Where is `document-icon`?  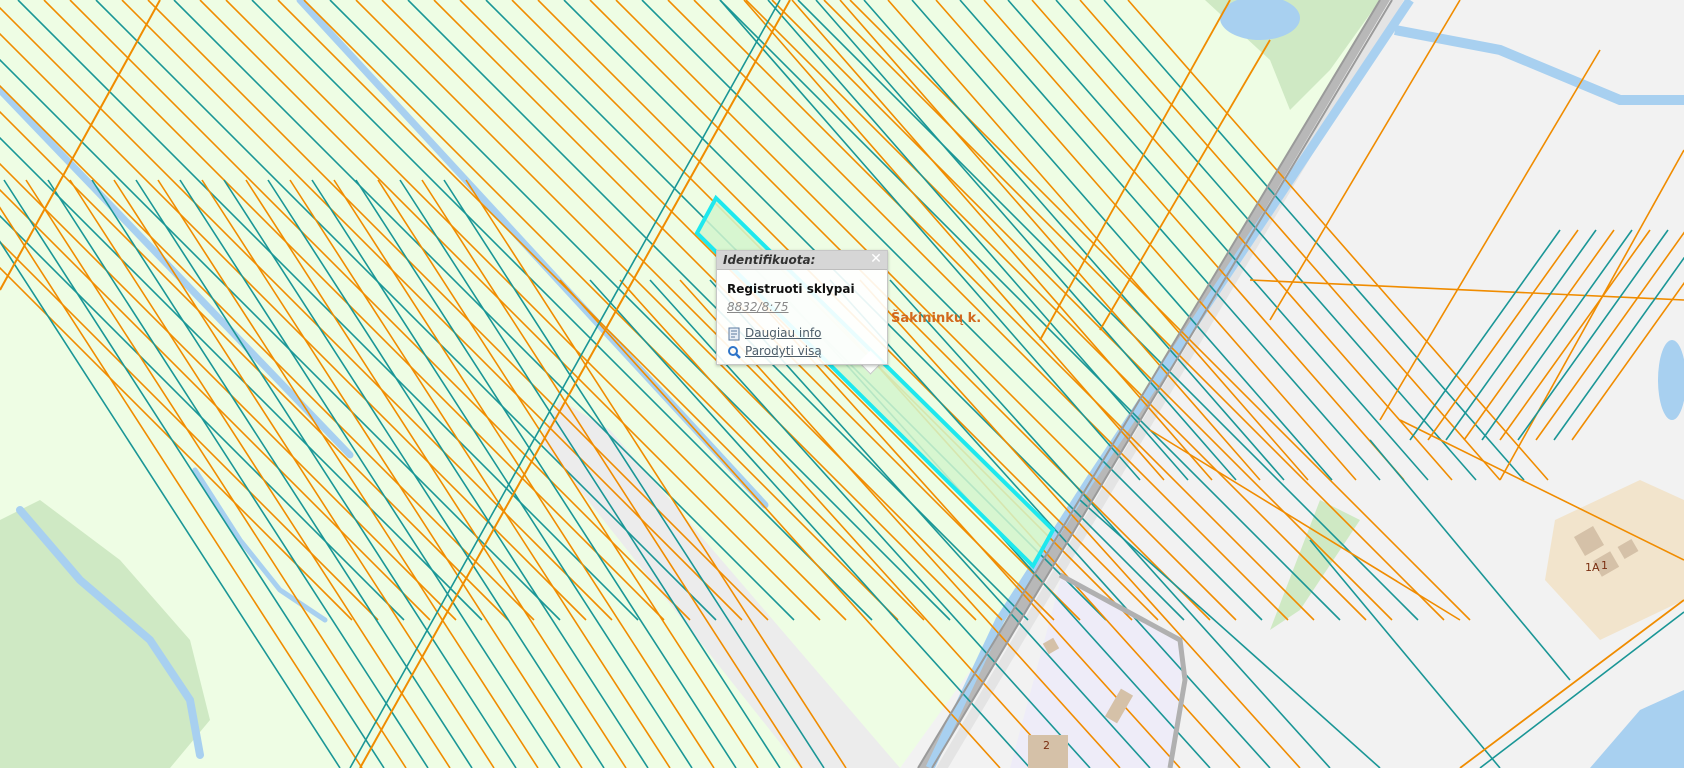 document-icon is located at coordinates (734, 333).